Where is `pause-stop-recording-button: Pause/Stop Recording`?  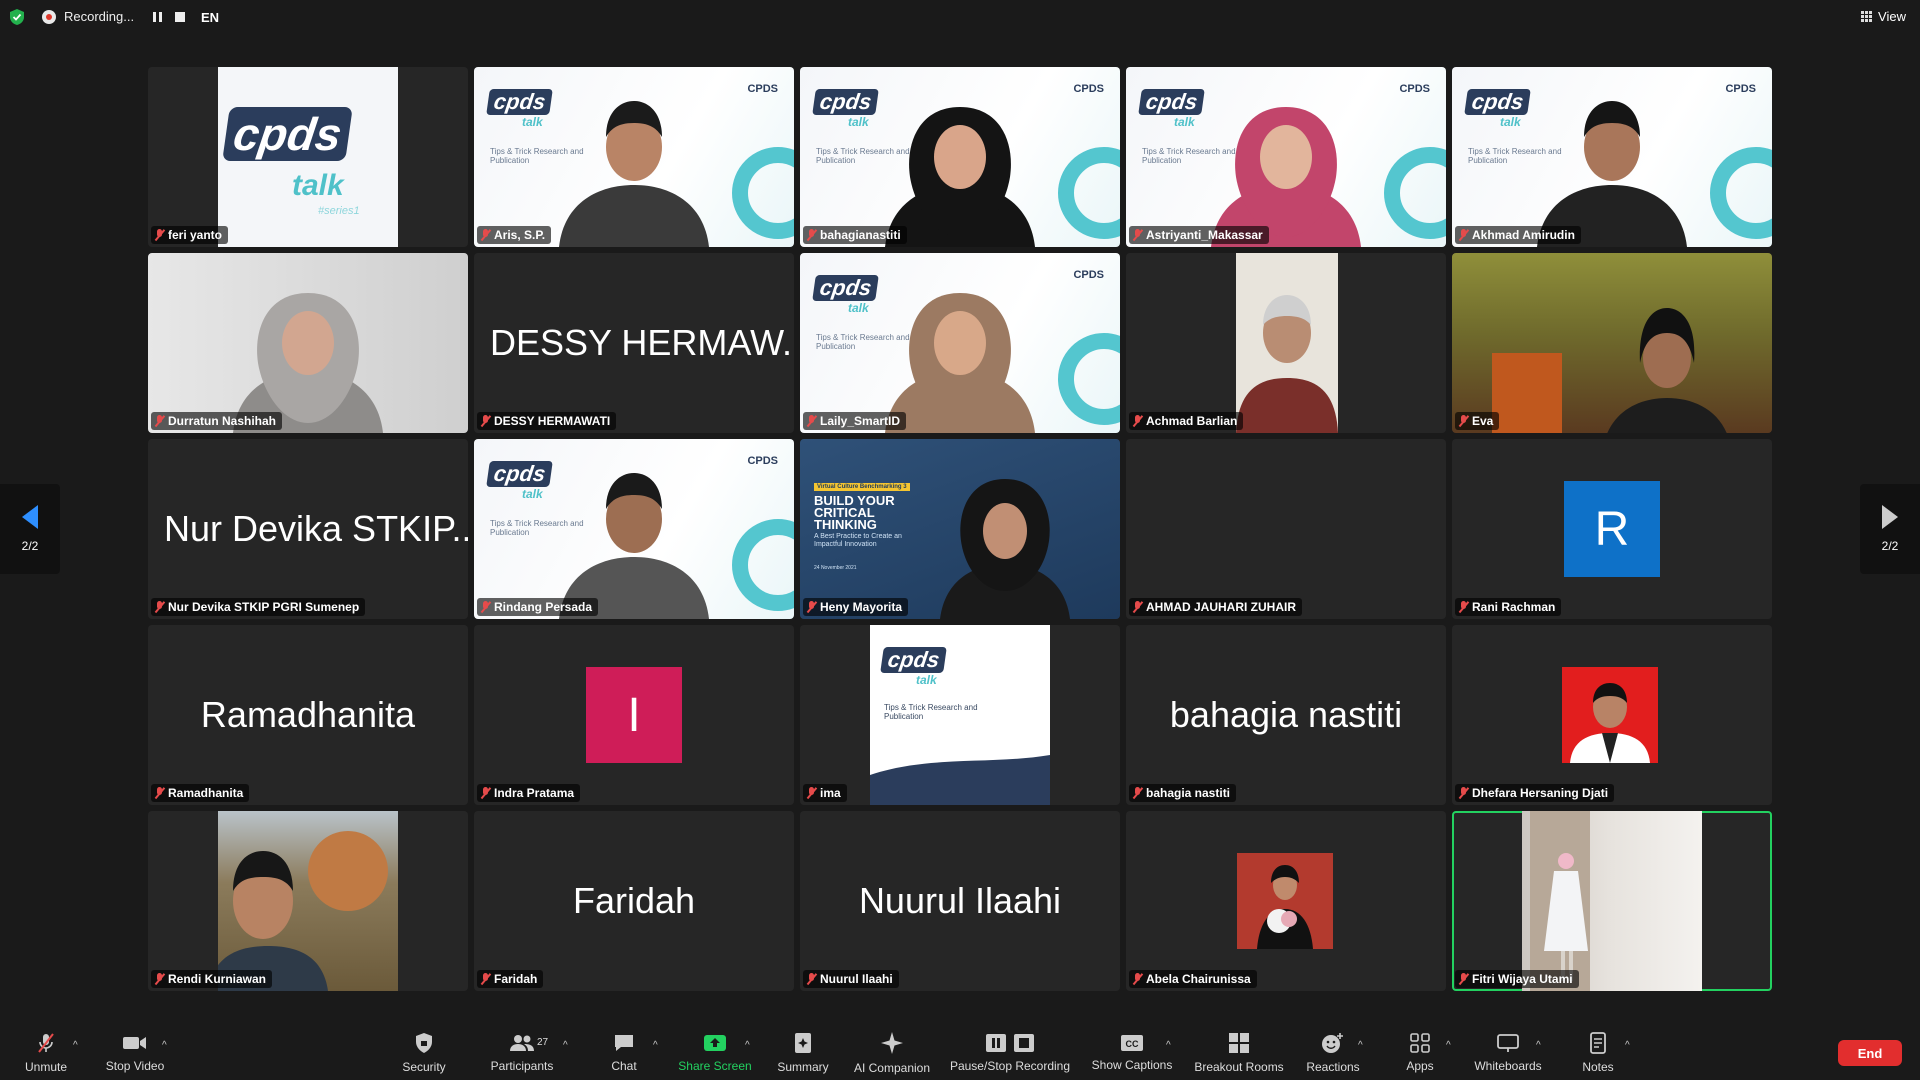 pause-stop-recording-button: Pause/Stop Recording is located at coordinates (1010, 1053).